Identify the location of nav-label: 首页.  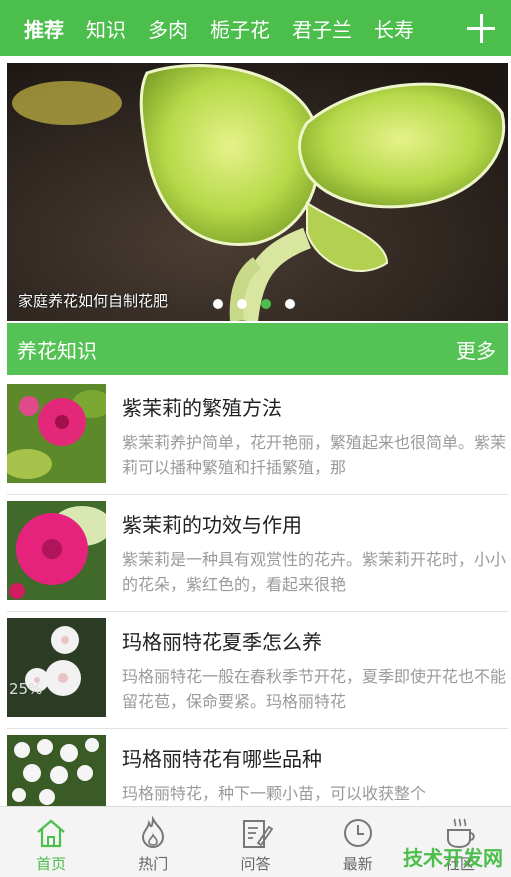
(51, 864).